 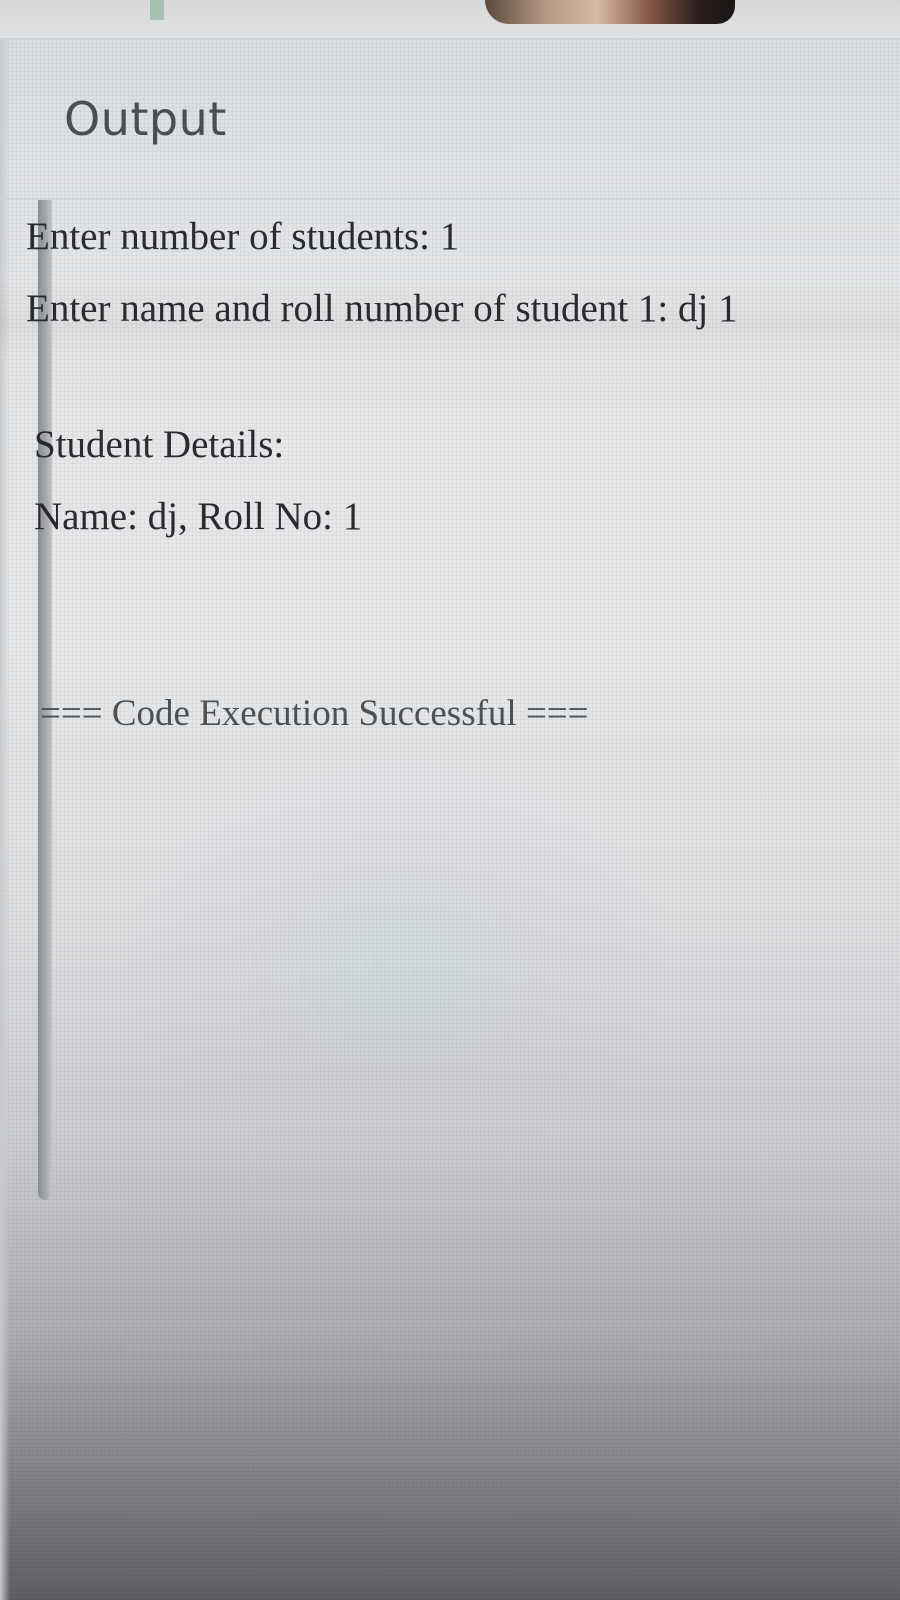 I want to click on output-title: Output, so click(x=145, y=119).